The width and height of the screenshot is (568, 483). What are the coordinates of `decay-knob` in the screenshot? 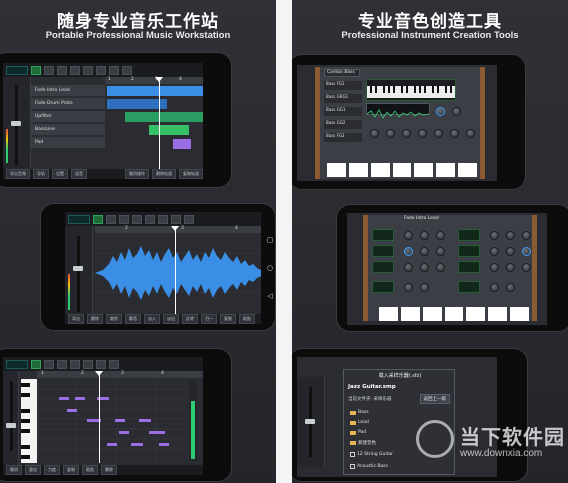 It's located at (390, 133).